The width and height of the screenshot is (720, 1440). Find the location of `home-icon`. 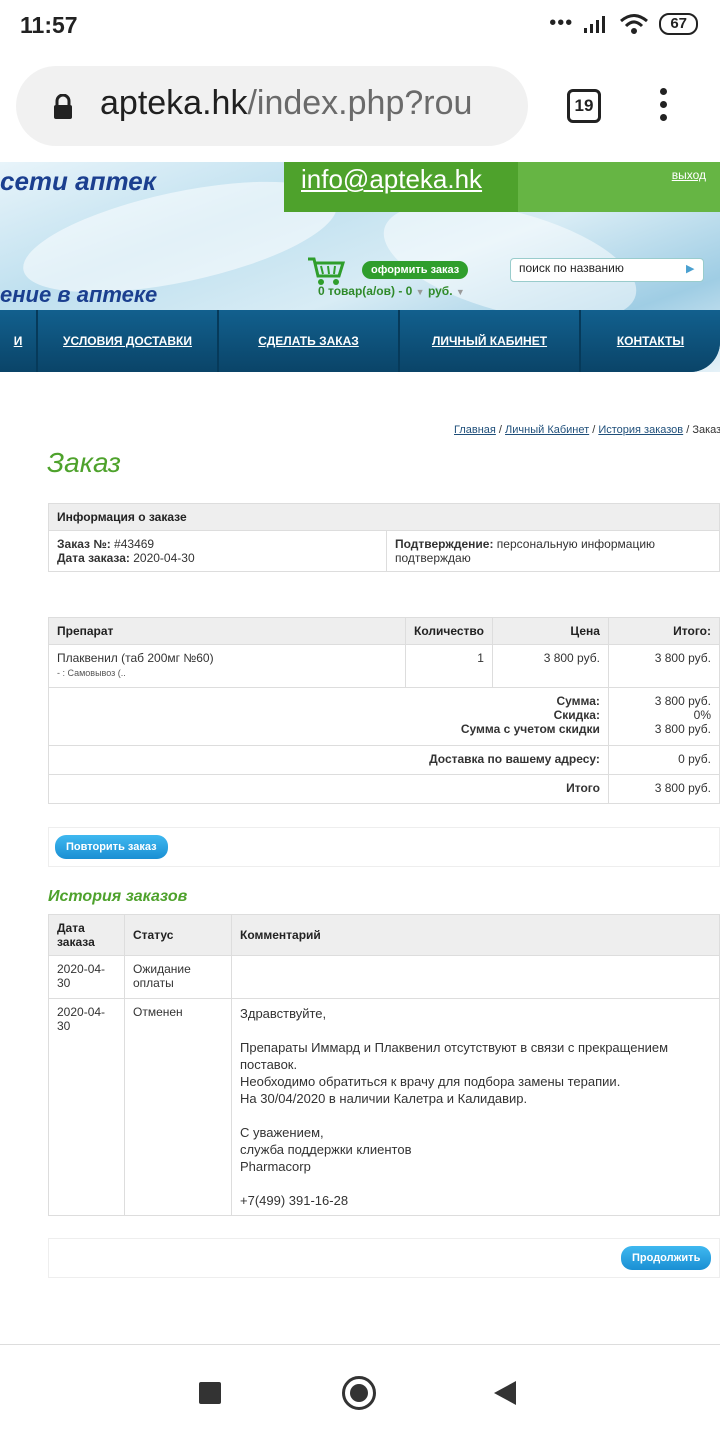

home-icon is located at coordinates (359, 1393).